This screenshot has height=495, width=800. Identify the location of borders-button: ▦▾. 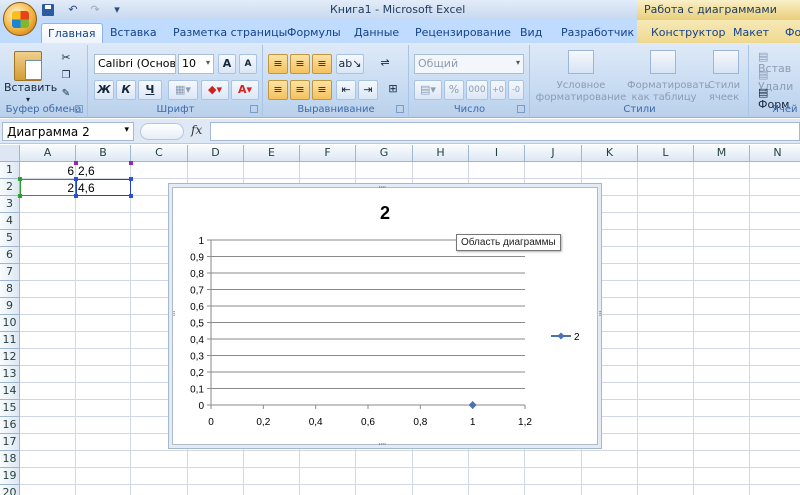
(183, 90).